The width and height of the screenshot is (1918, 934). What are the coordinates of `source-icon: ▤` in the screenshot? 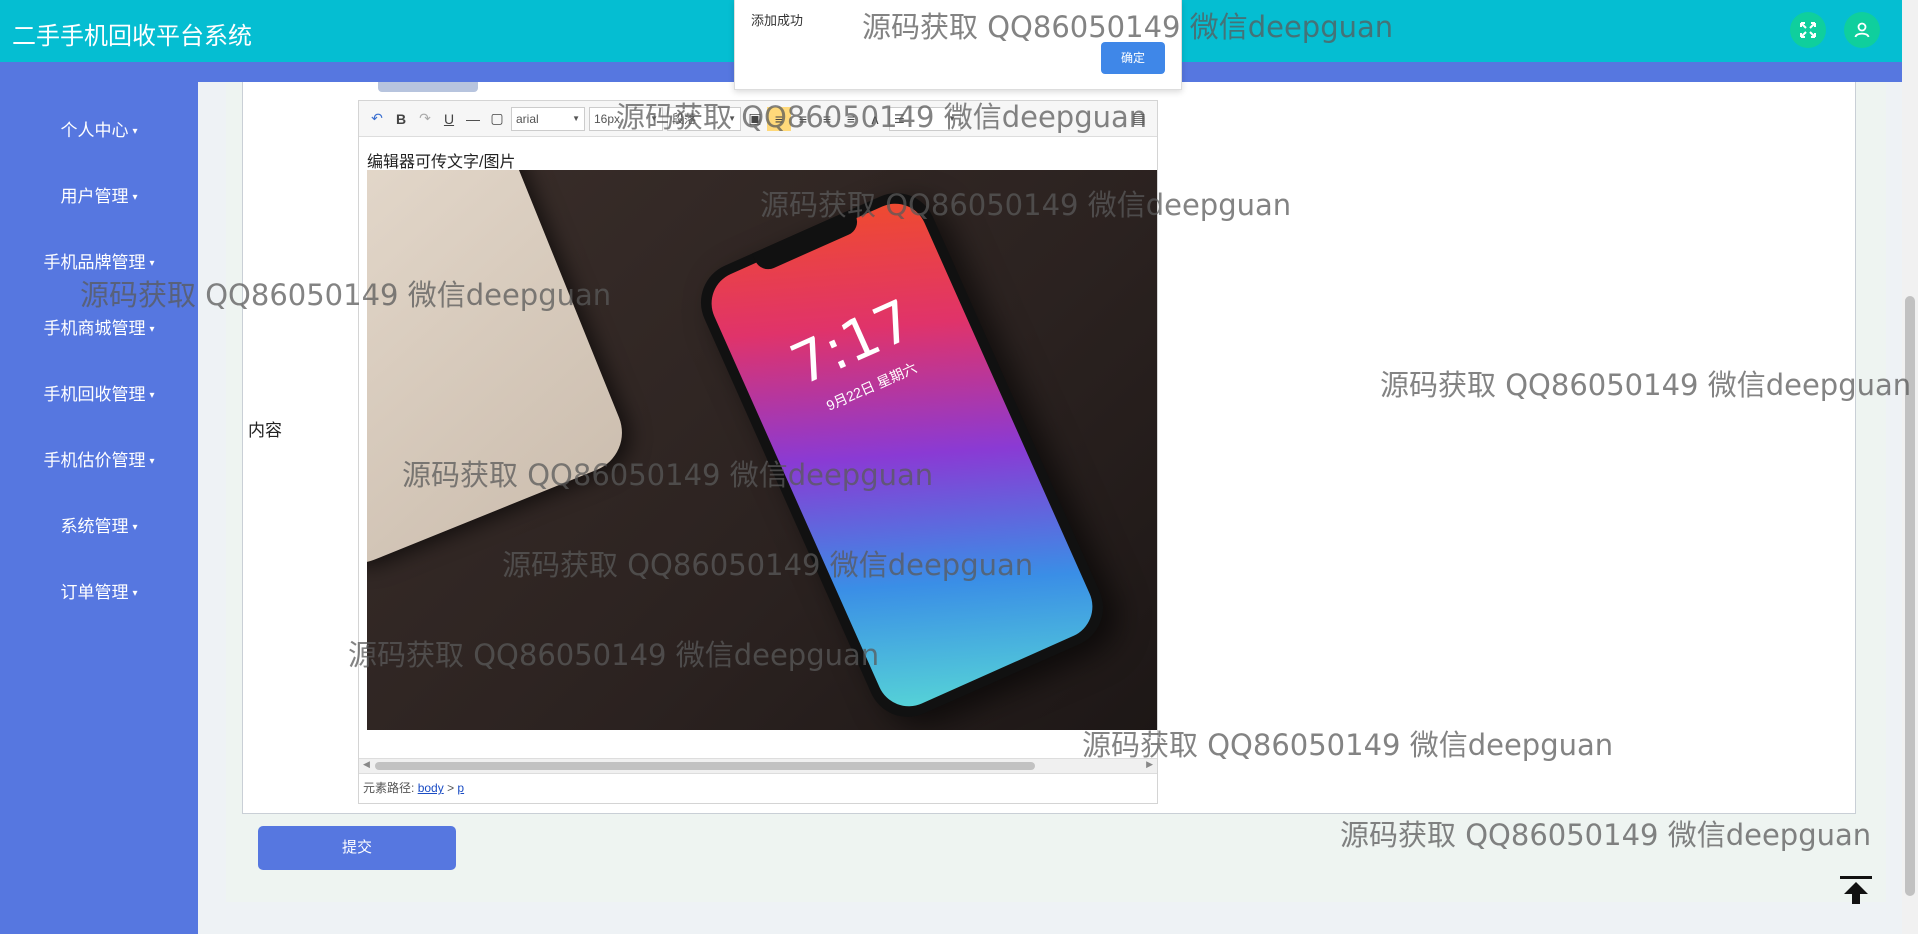 It's located at (1139, 119).